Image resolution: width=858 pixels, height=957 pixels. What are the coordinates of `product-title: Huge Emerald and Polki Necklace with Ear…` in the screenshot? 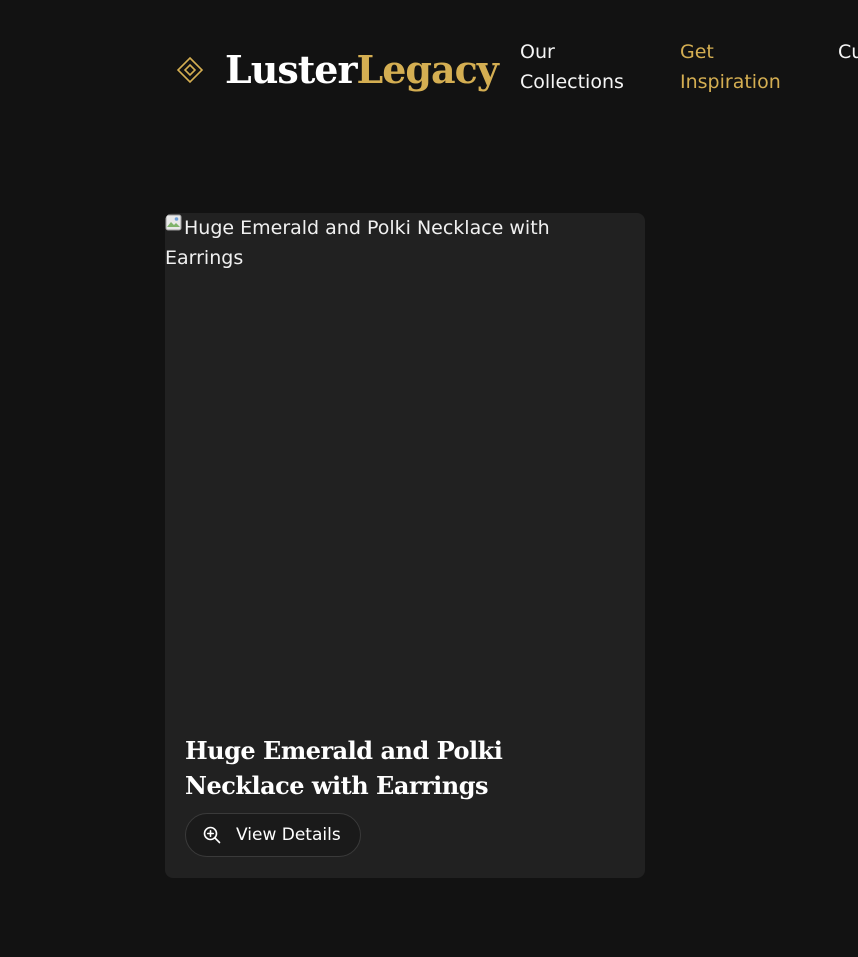 It's located at (344, 768).